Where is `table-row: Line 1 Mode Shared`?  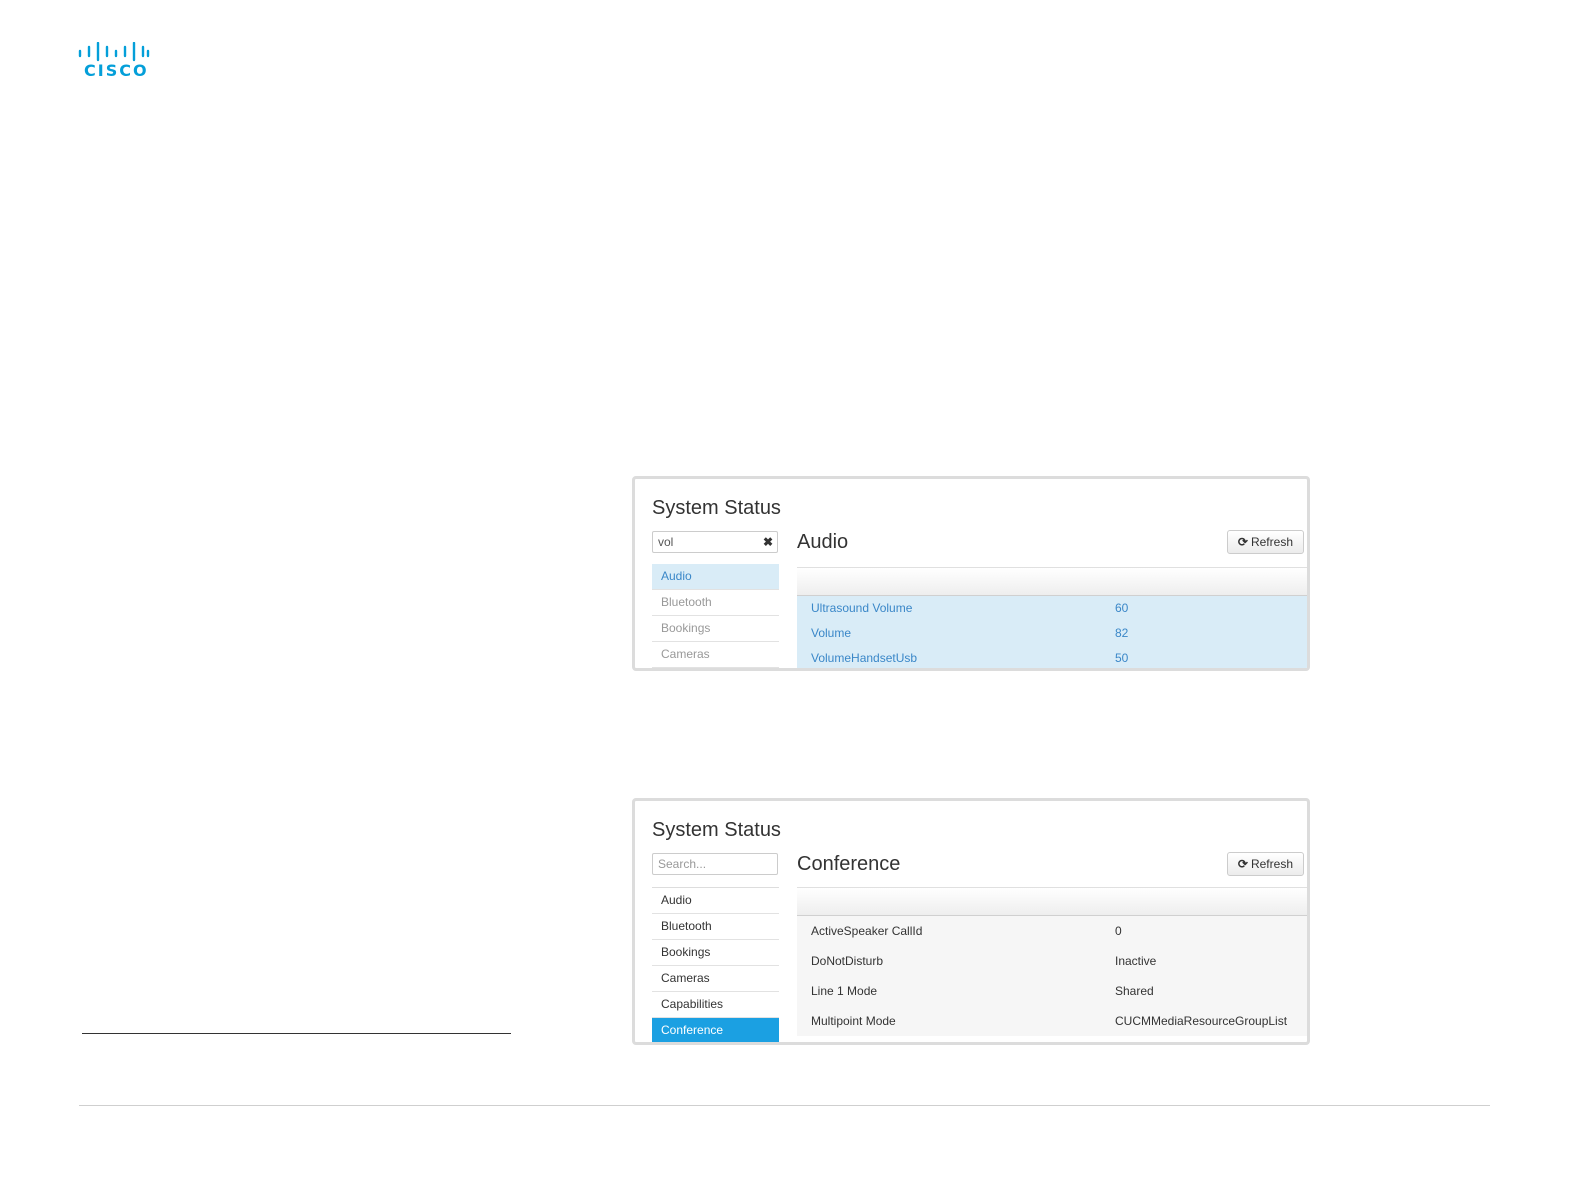 table-row: Line 1 Mode Shared is located at coordinates (1052, 991).